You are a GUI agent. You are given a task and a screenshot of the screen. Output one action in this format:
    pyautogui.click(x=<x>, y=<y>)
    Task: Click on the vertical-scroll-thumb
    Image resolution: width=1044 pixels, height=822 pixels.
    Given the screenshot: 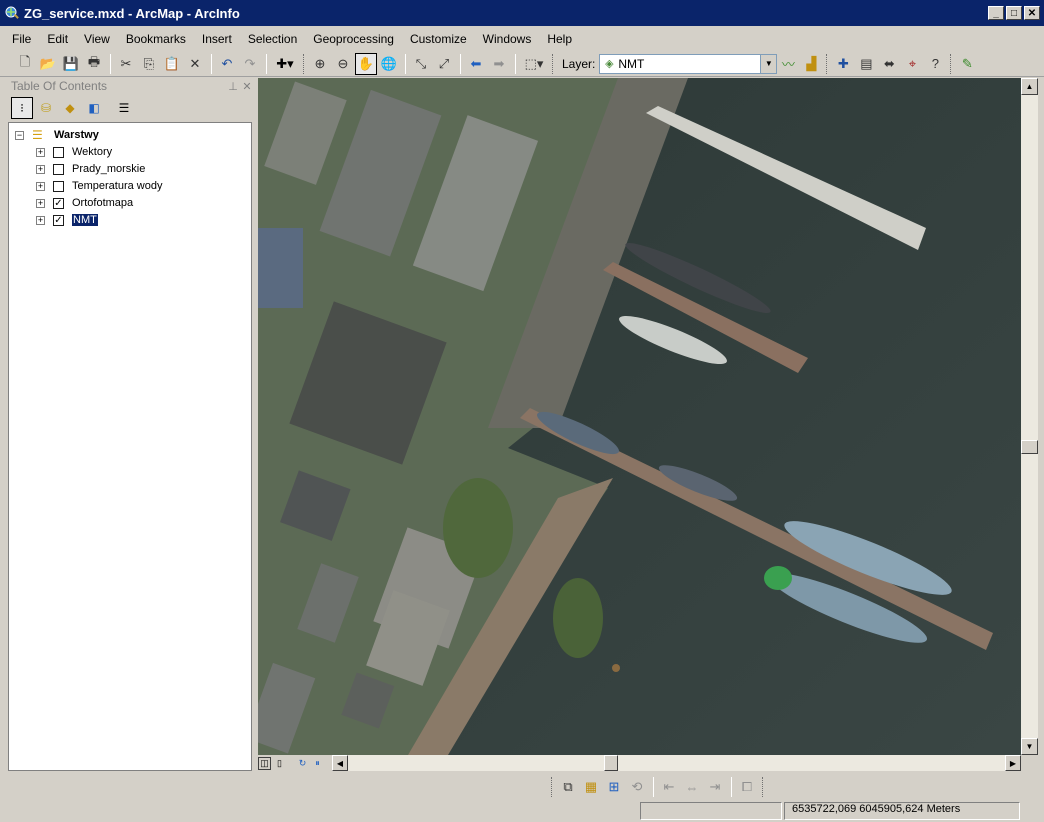 What is the action you would take?
    pyautogui.click(x=1029, y=447)
    